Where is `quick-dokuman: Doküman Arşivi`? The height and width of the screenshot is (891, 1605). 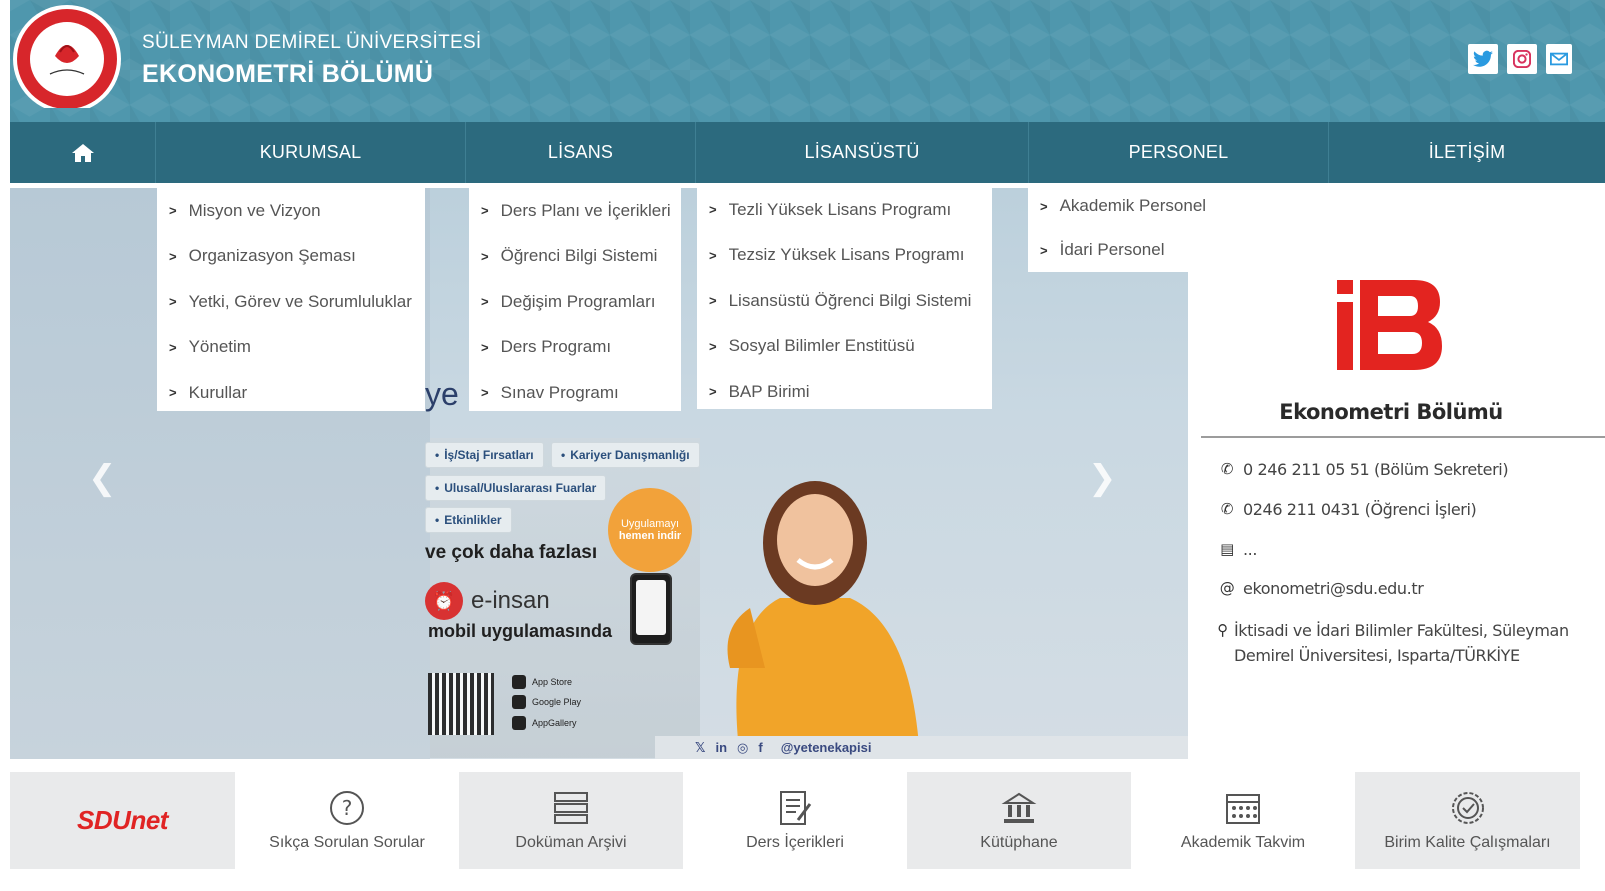
quick-dokuman: Doküman Arşivi is located at coordinates (571, 820).